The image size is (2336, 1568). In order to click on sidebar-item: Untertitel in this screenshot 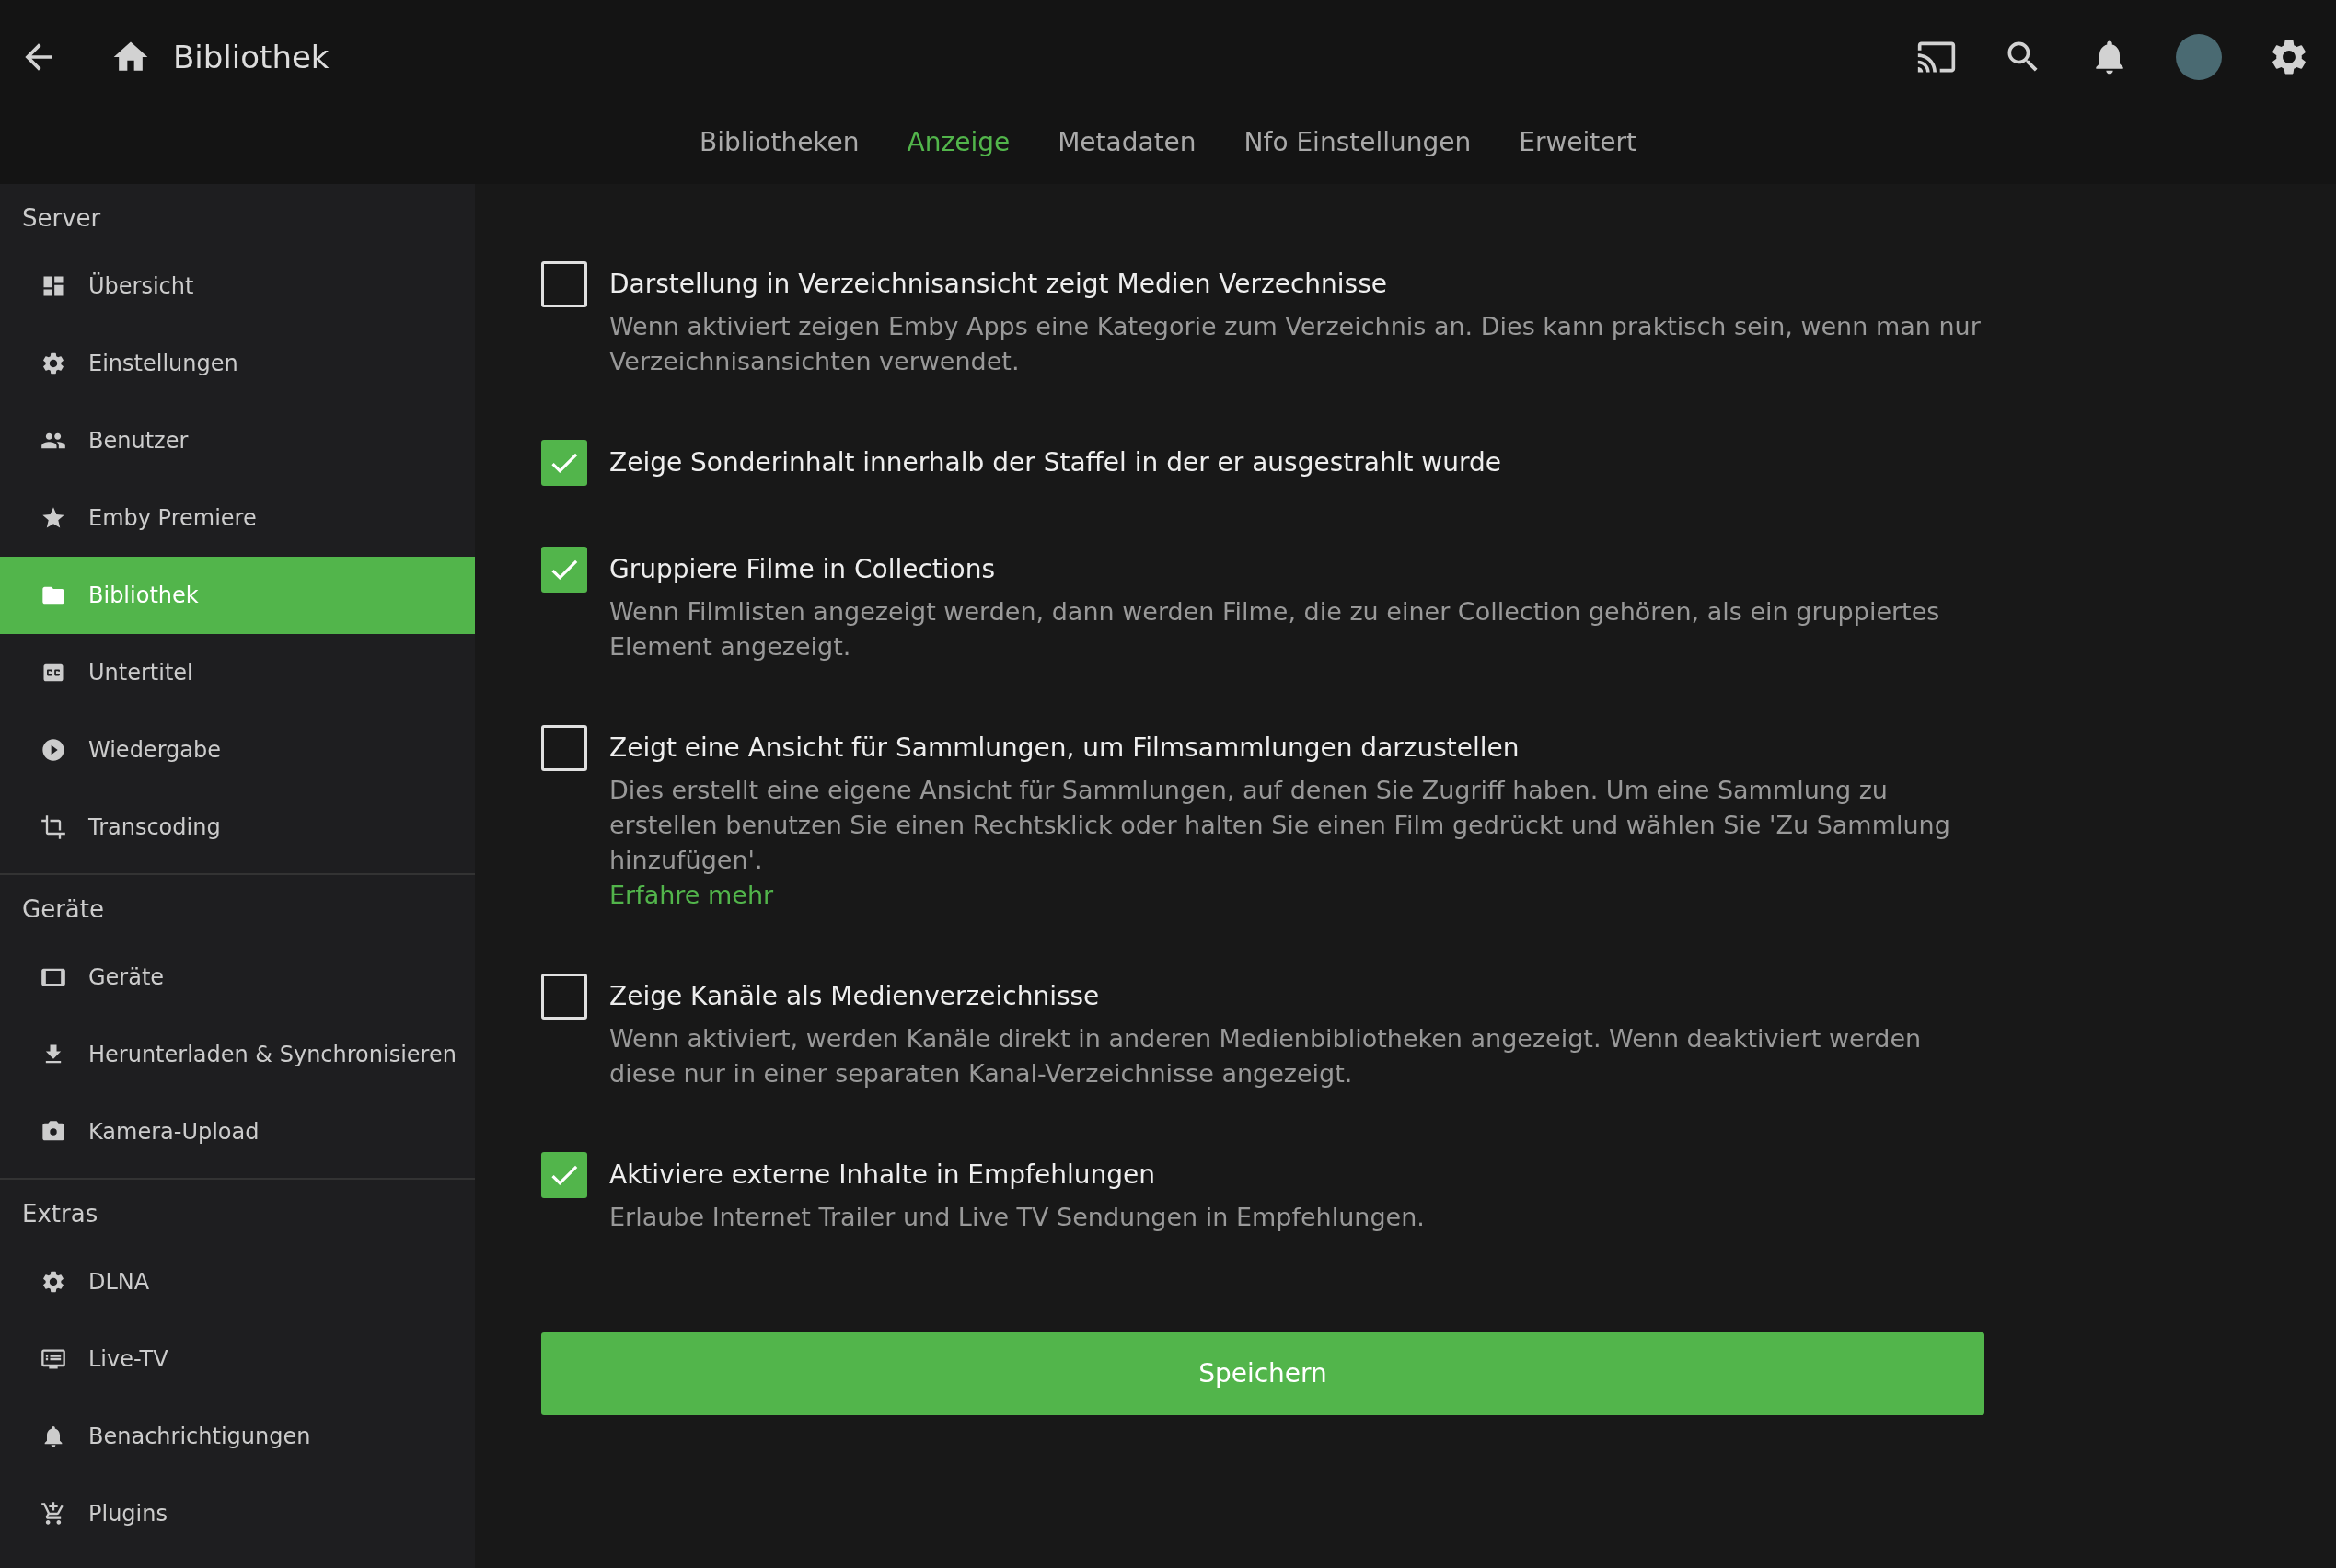, I will do `click(237, 672)`.